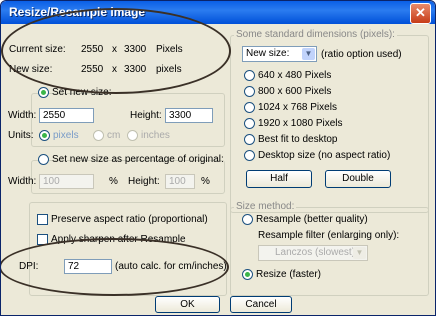 This screenshot has height=316, width=438. What do you see at coordinates (261, 304) in the screenshot?
I see `cancel-button: Cancel` at bounding box center [261, 304].